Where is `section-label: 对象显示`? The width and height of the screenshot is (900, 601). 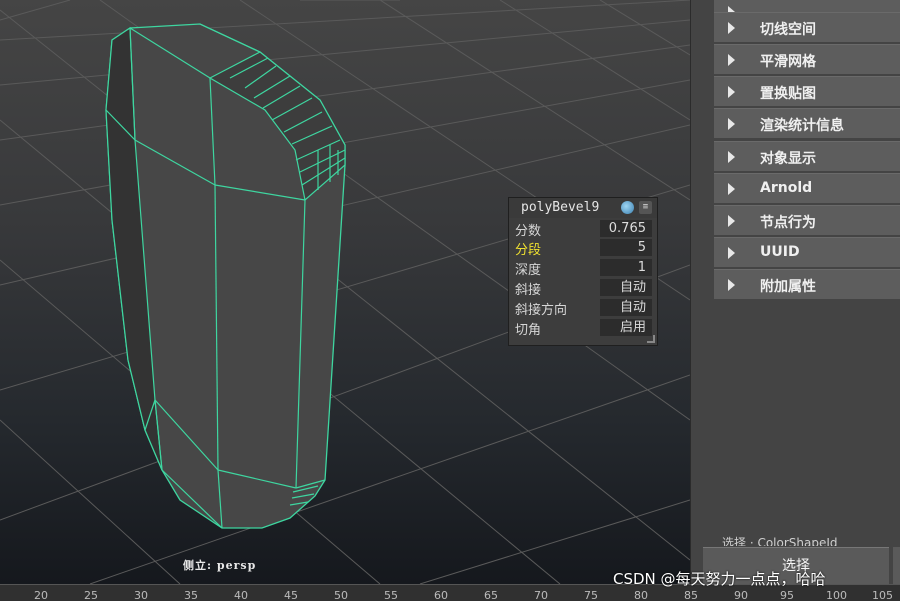 section-label: 对象显示 is located at coordinates (788, 159).